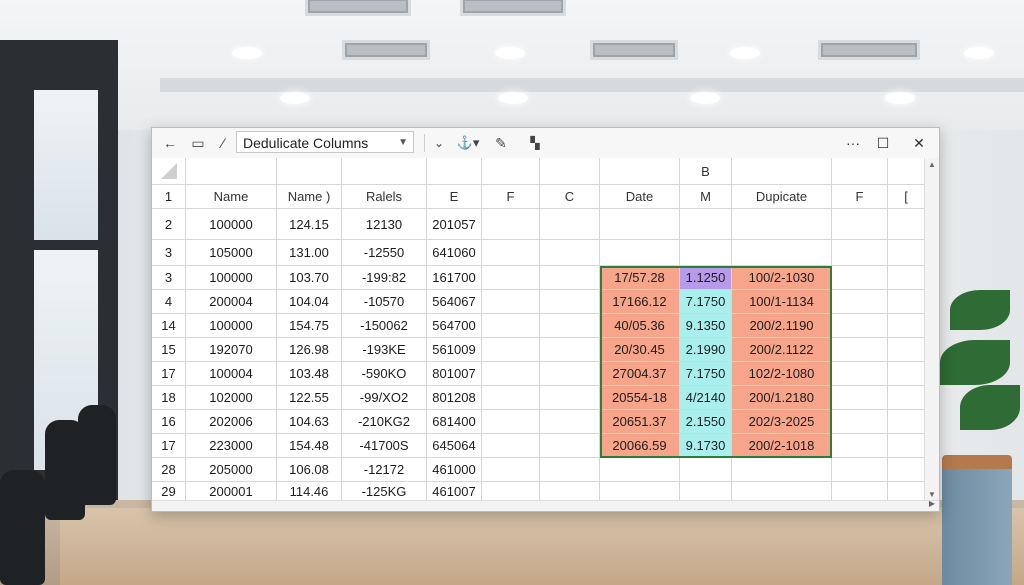 This screenshot has height=585, width=1024. What do you see at coordinates (535, 143) in the screenshot?
I see `layout-icon: ▚` at bounding box center [535, 143].